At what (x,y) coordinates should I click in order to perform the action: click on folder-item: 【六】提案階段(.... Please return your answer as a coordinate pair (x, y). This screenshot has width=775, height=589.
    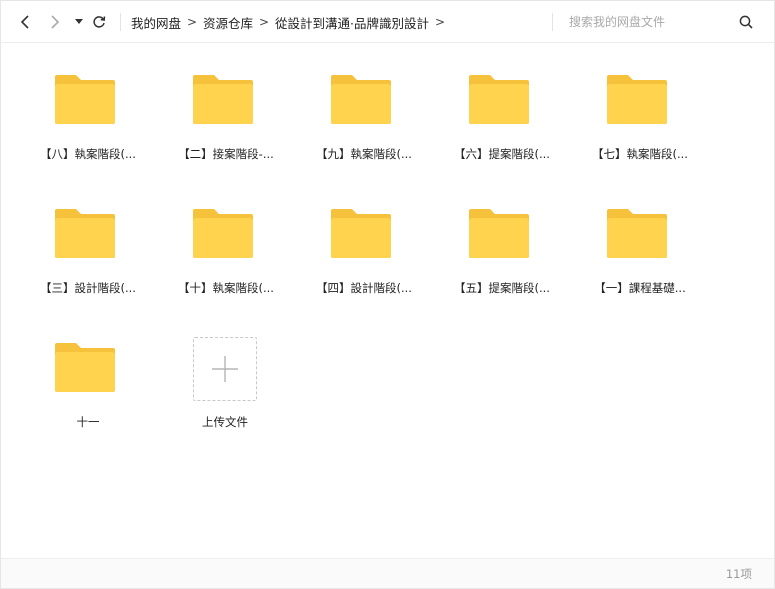
    Looking at the image, I should click on (502, 102).